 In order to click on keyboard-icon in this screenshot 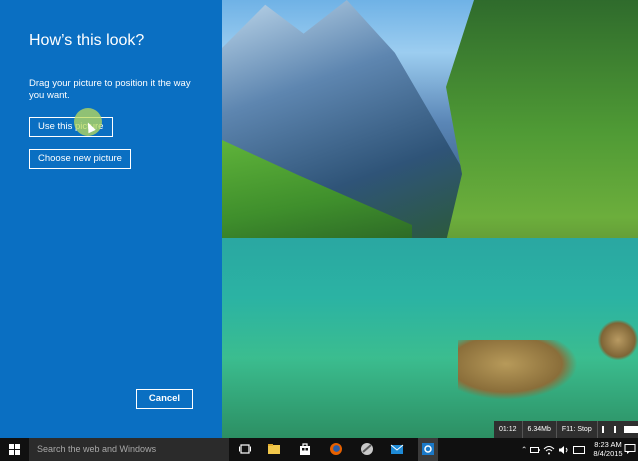, I will do `click(579, 450)`.